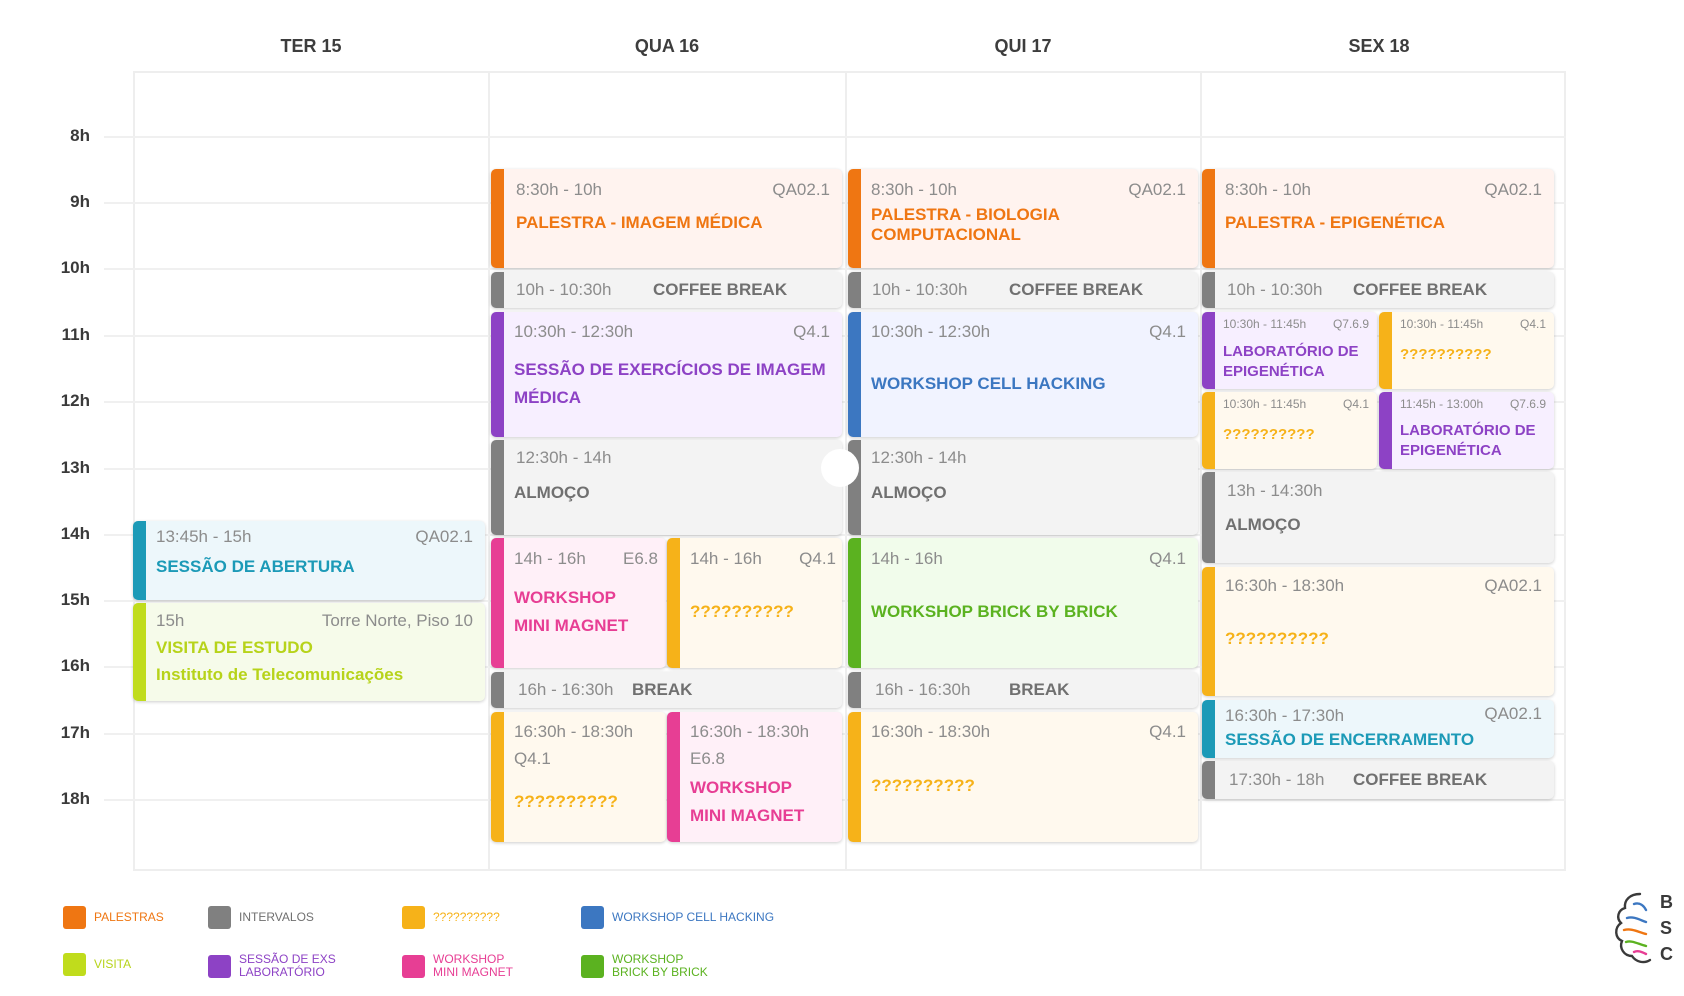 The width and height of the screenshot is (1684, 996). I want to click on event-workshop-mini-magnet: 14h - 16h E6.8 WORKSHOP MINI MAGNET, so click(578, 603).